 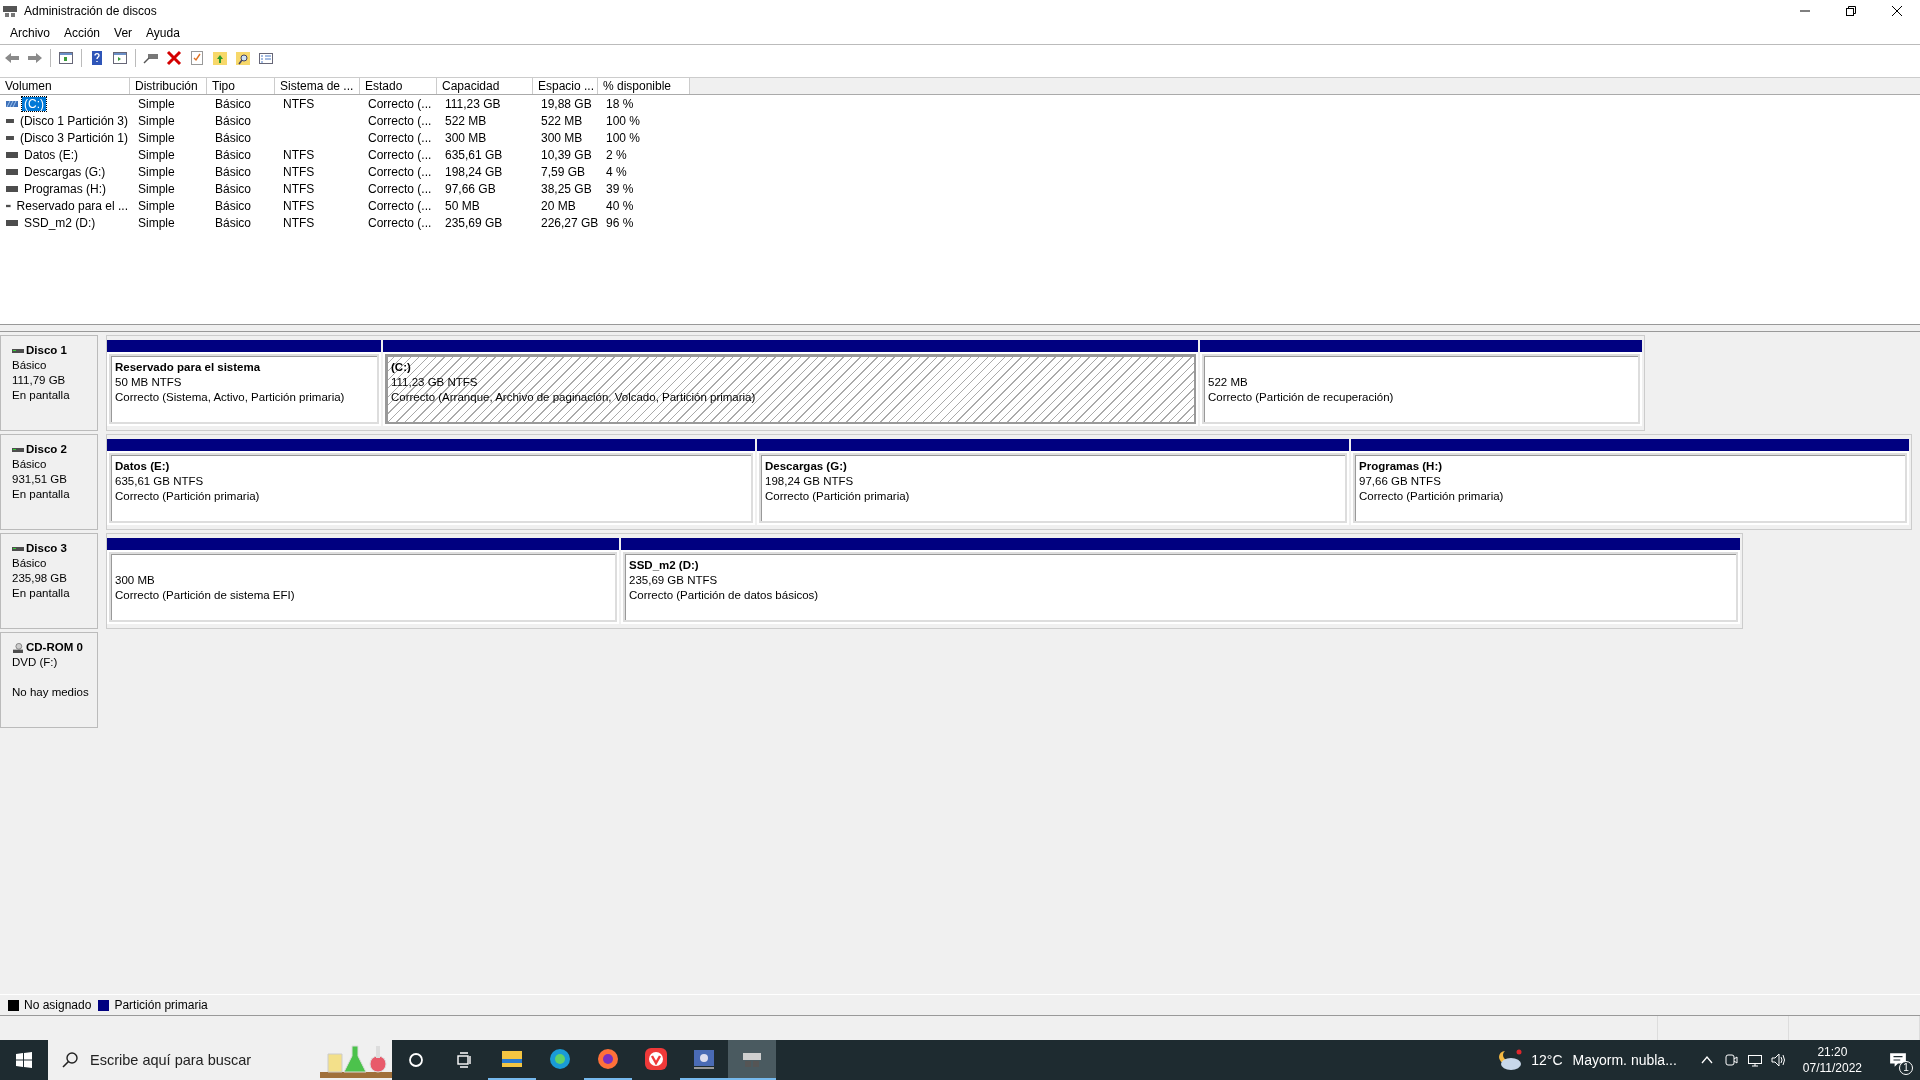 I want to click on volume-name: Programas (H:), so click(x=65, y=188).